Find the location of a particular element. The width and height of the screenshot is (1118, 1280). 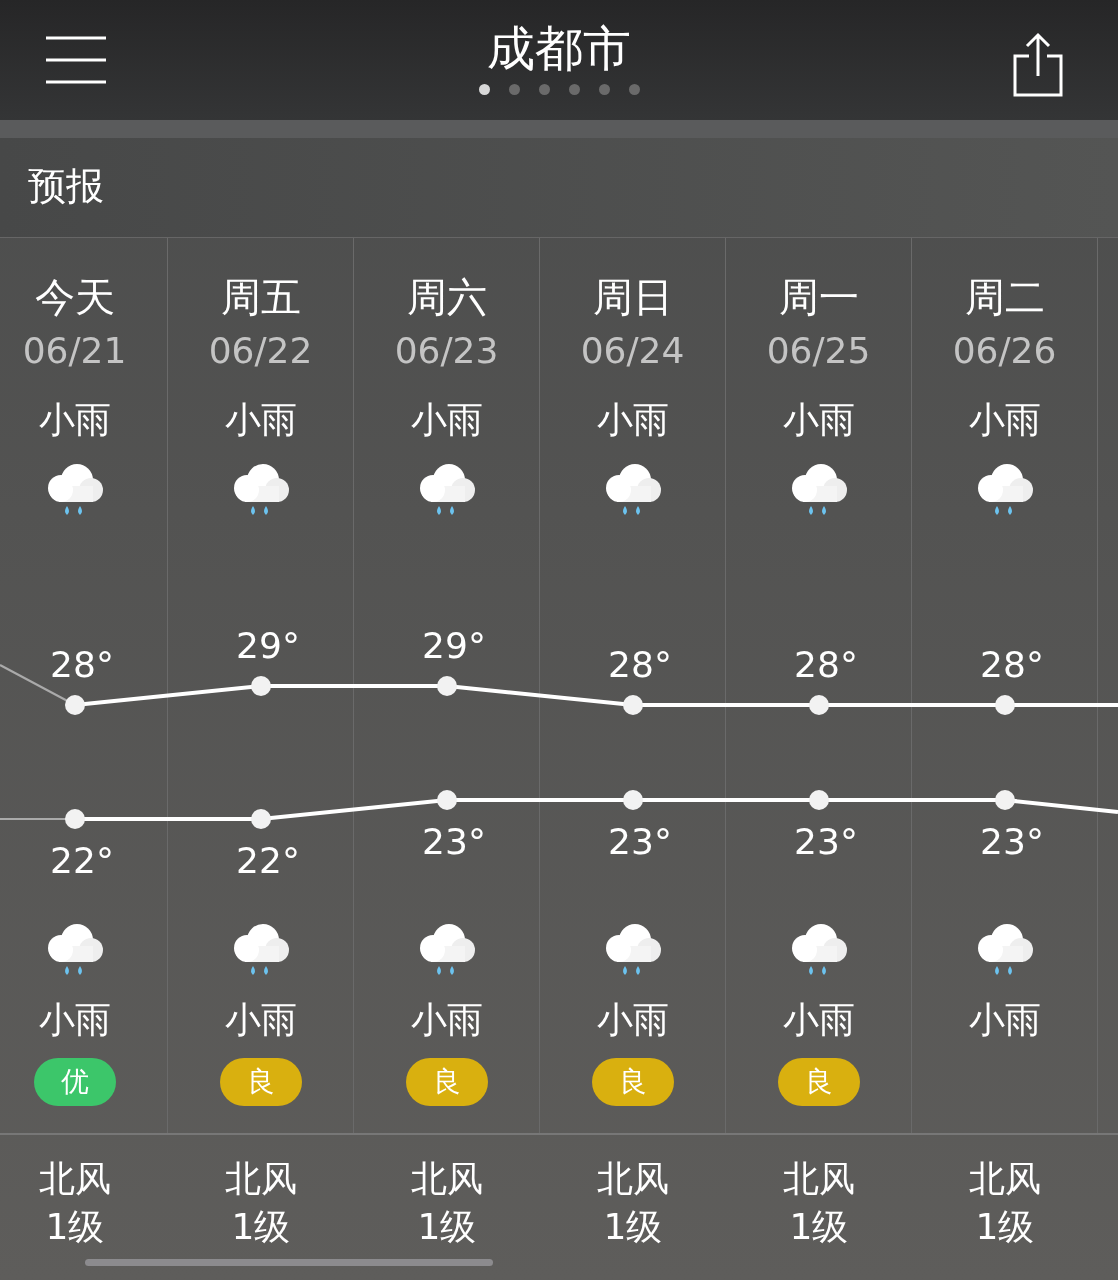

day-name: 周日 is located at coordinates (632, 297).